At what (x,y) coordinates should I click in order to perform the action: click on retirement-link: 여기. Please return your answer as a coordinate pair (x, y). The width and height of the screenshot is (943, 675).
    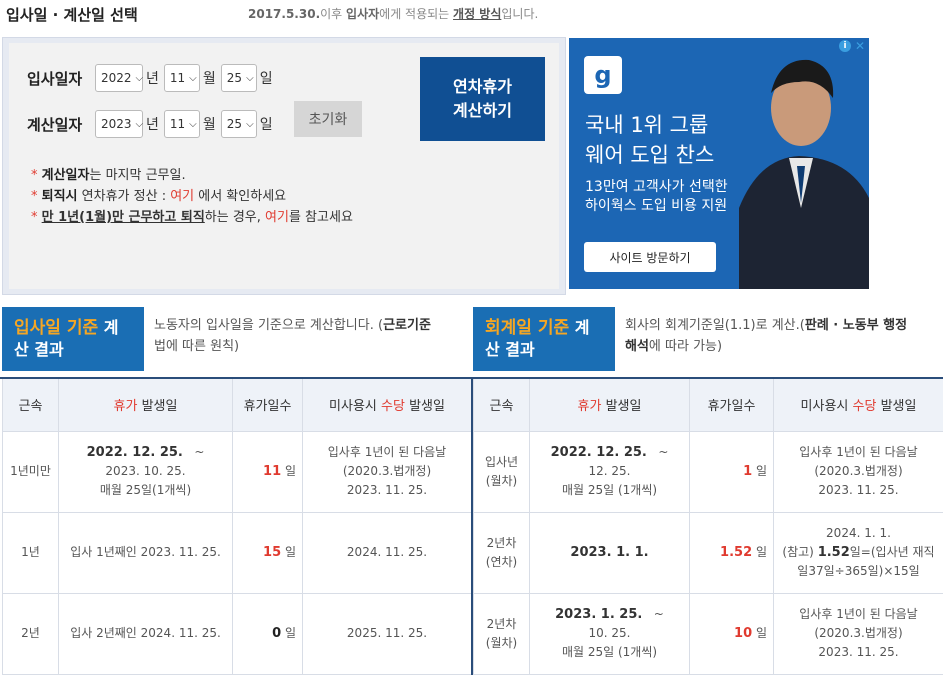
    Looking at the image, I should click on (182, 196).